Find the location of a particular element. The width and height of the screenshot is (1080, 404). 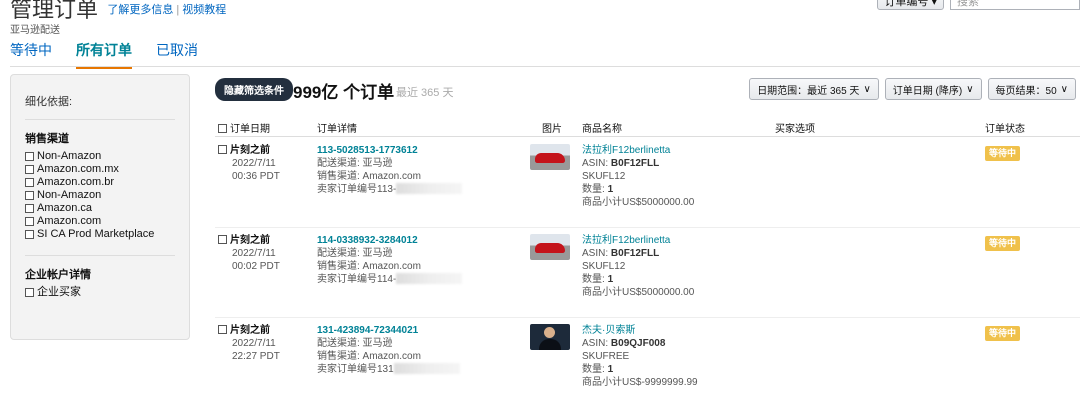

channel-option: Amazon.com is located at coordinates (100, 221).